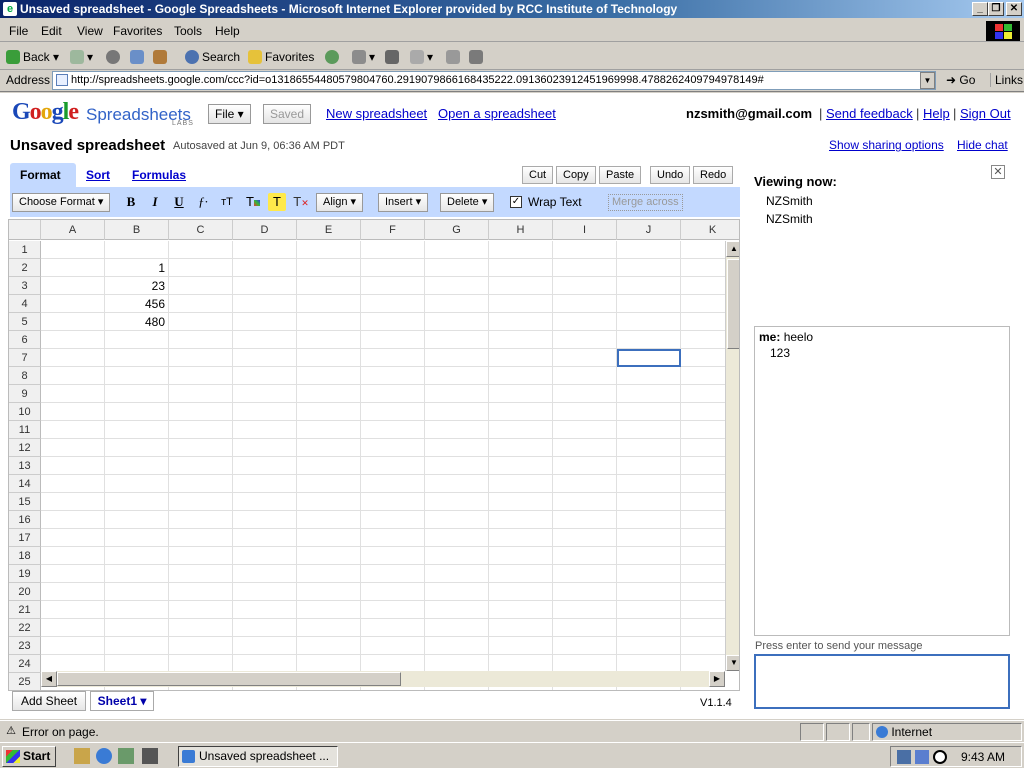  I want to click on favorites-button: Favorites, so click(281, 57).